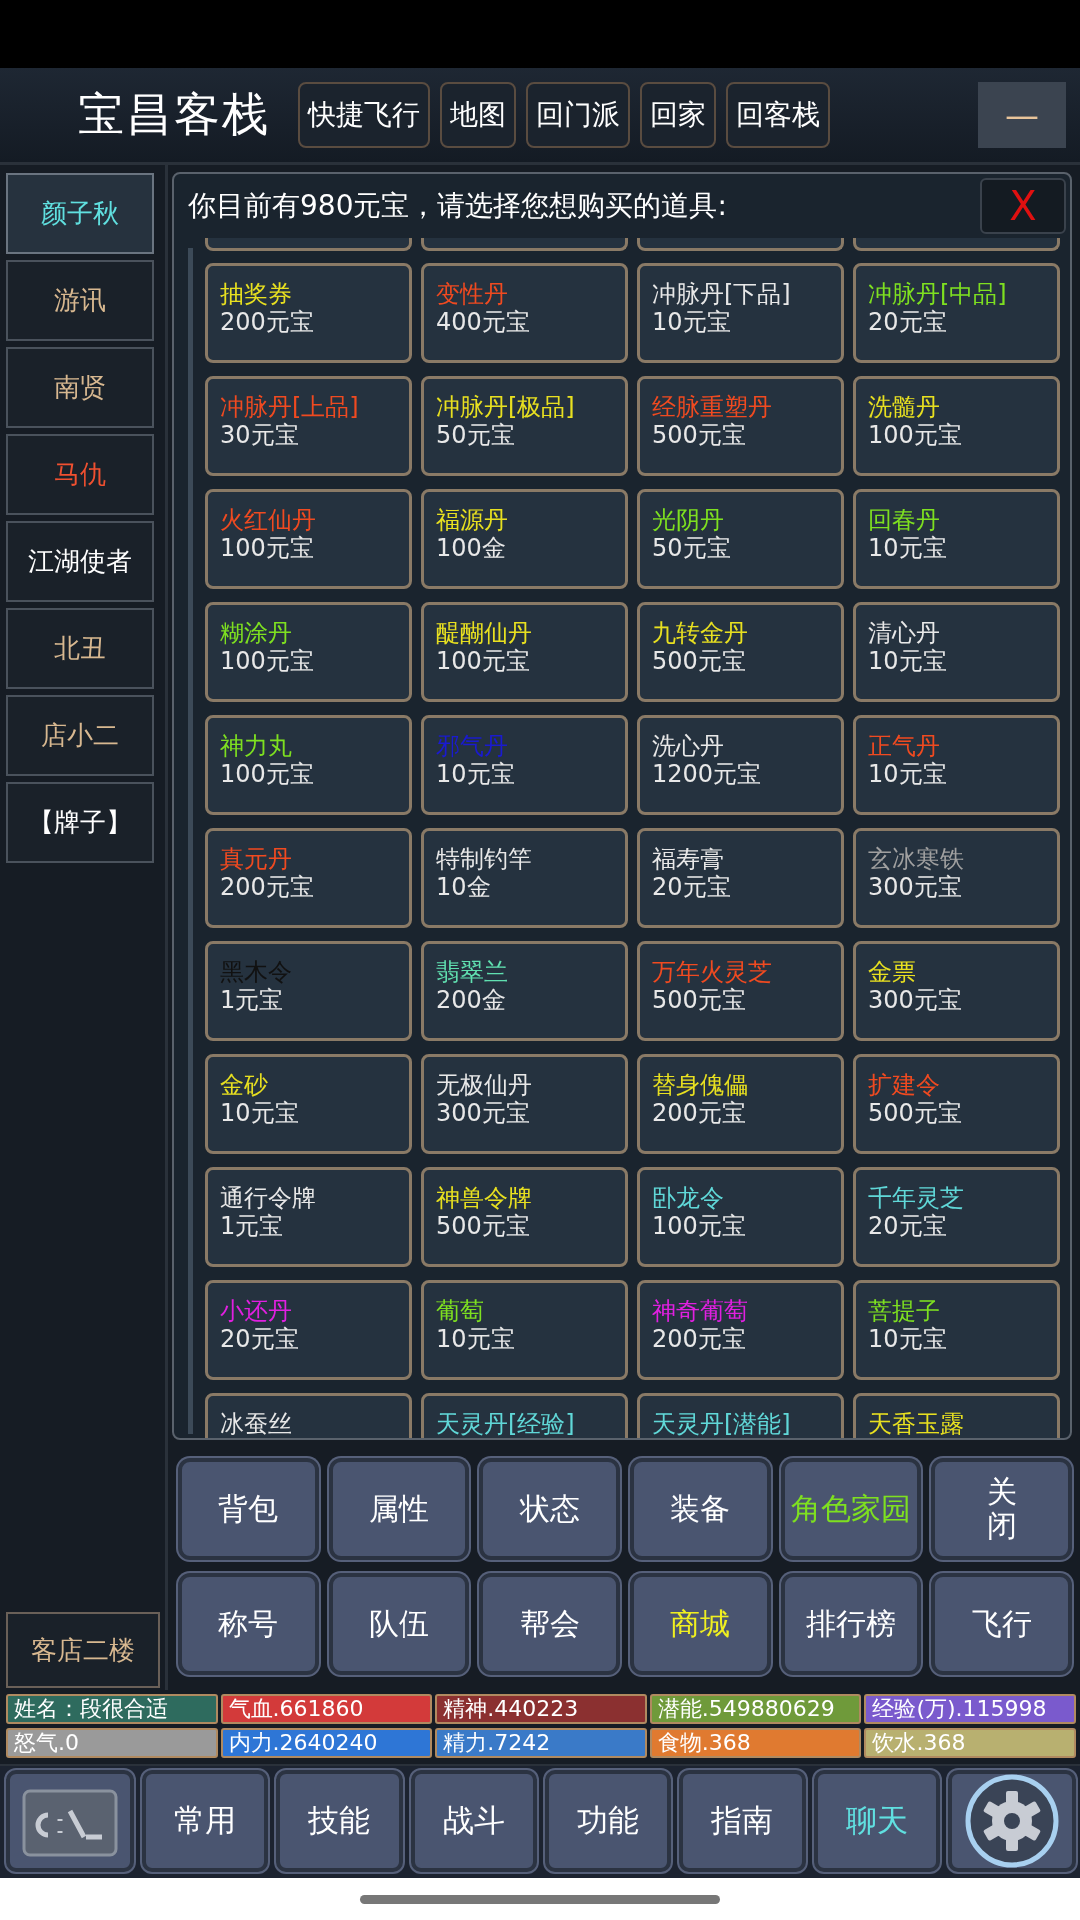 This screenshot has height=1920, width=1080. Describe the element at coordinates (956, 1104) in the screenshot. I see `item-tile: 扩建令 500元宝` at that location.